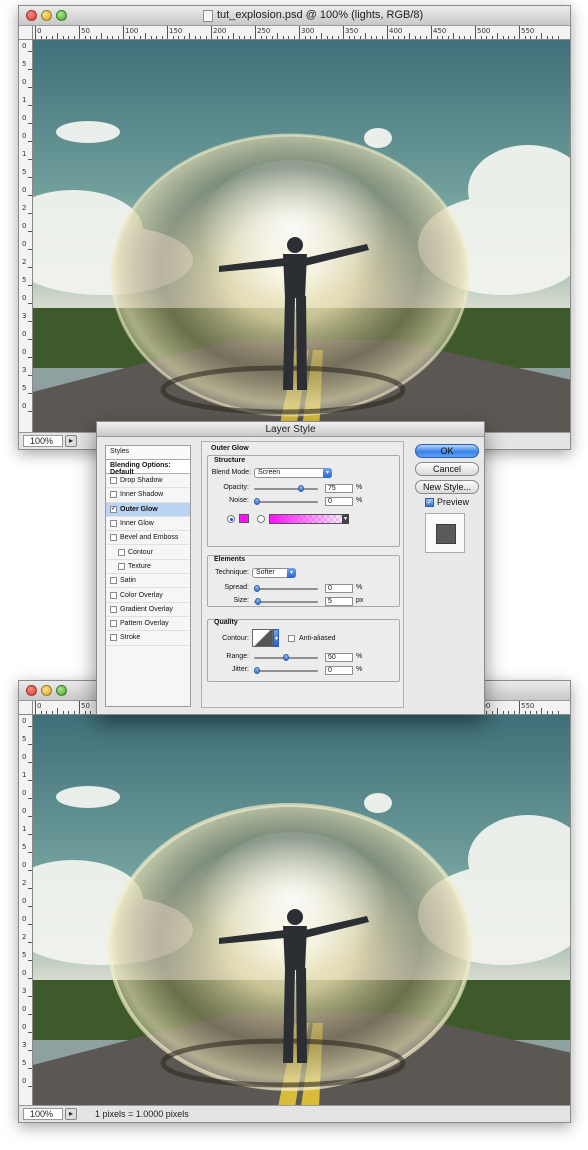 This screenshot has height=1150, width=588. Describe the element at coordinates (24, 991) in the screenshot. I see `ruler-label: 3` at that location.